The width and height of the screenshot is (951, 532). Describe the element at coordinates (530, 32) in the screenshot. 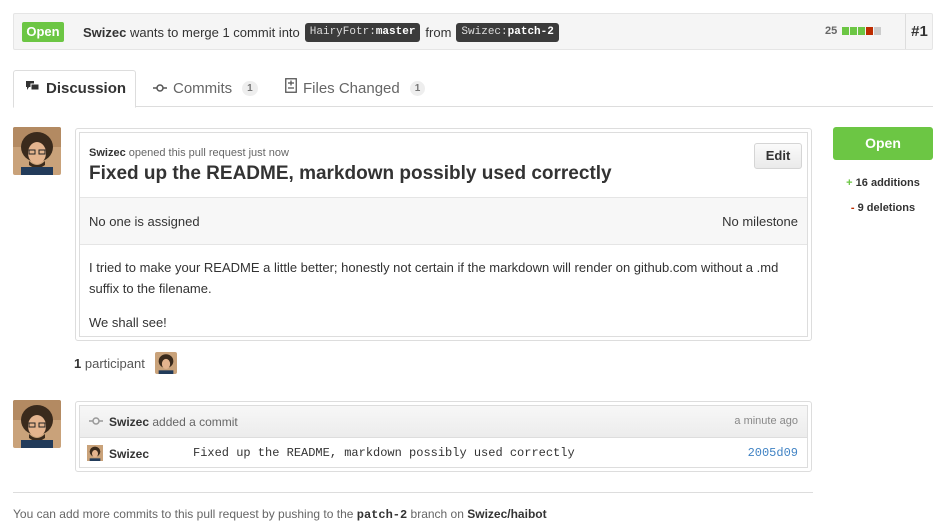

I see `head-branch-name: patch-2` at that location.